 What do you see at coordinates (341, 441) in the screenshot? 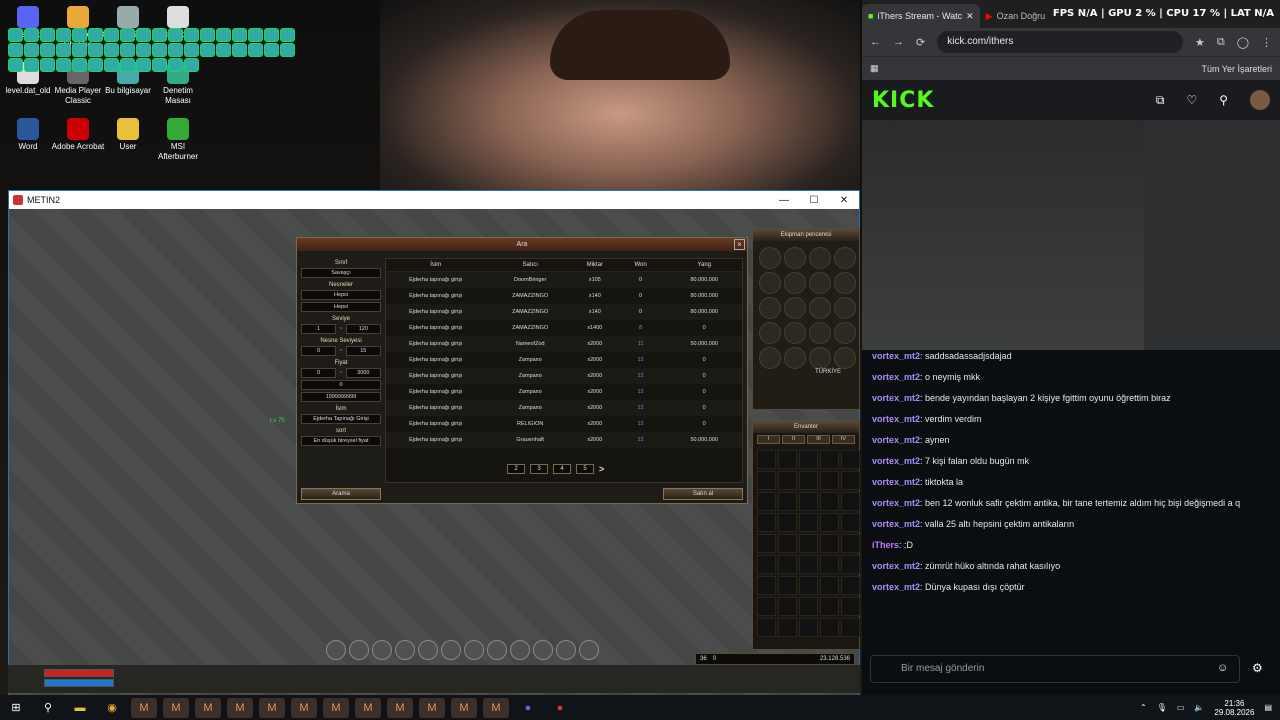
I see `sort-select: En düşük bireysel fiyat` at bounding box center [341, 441].